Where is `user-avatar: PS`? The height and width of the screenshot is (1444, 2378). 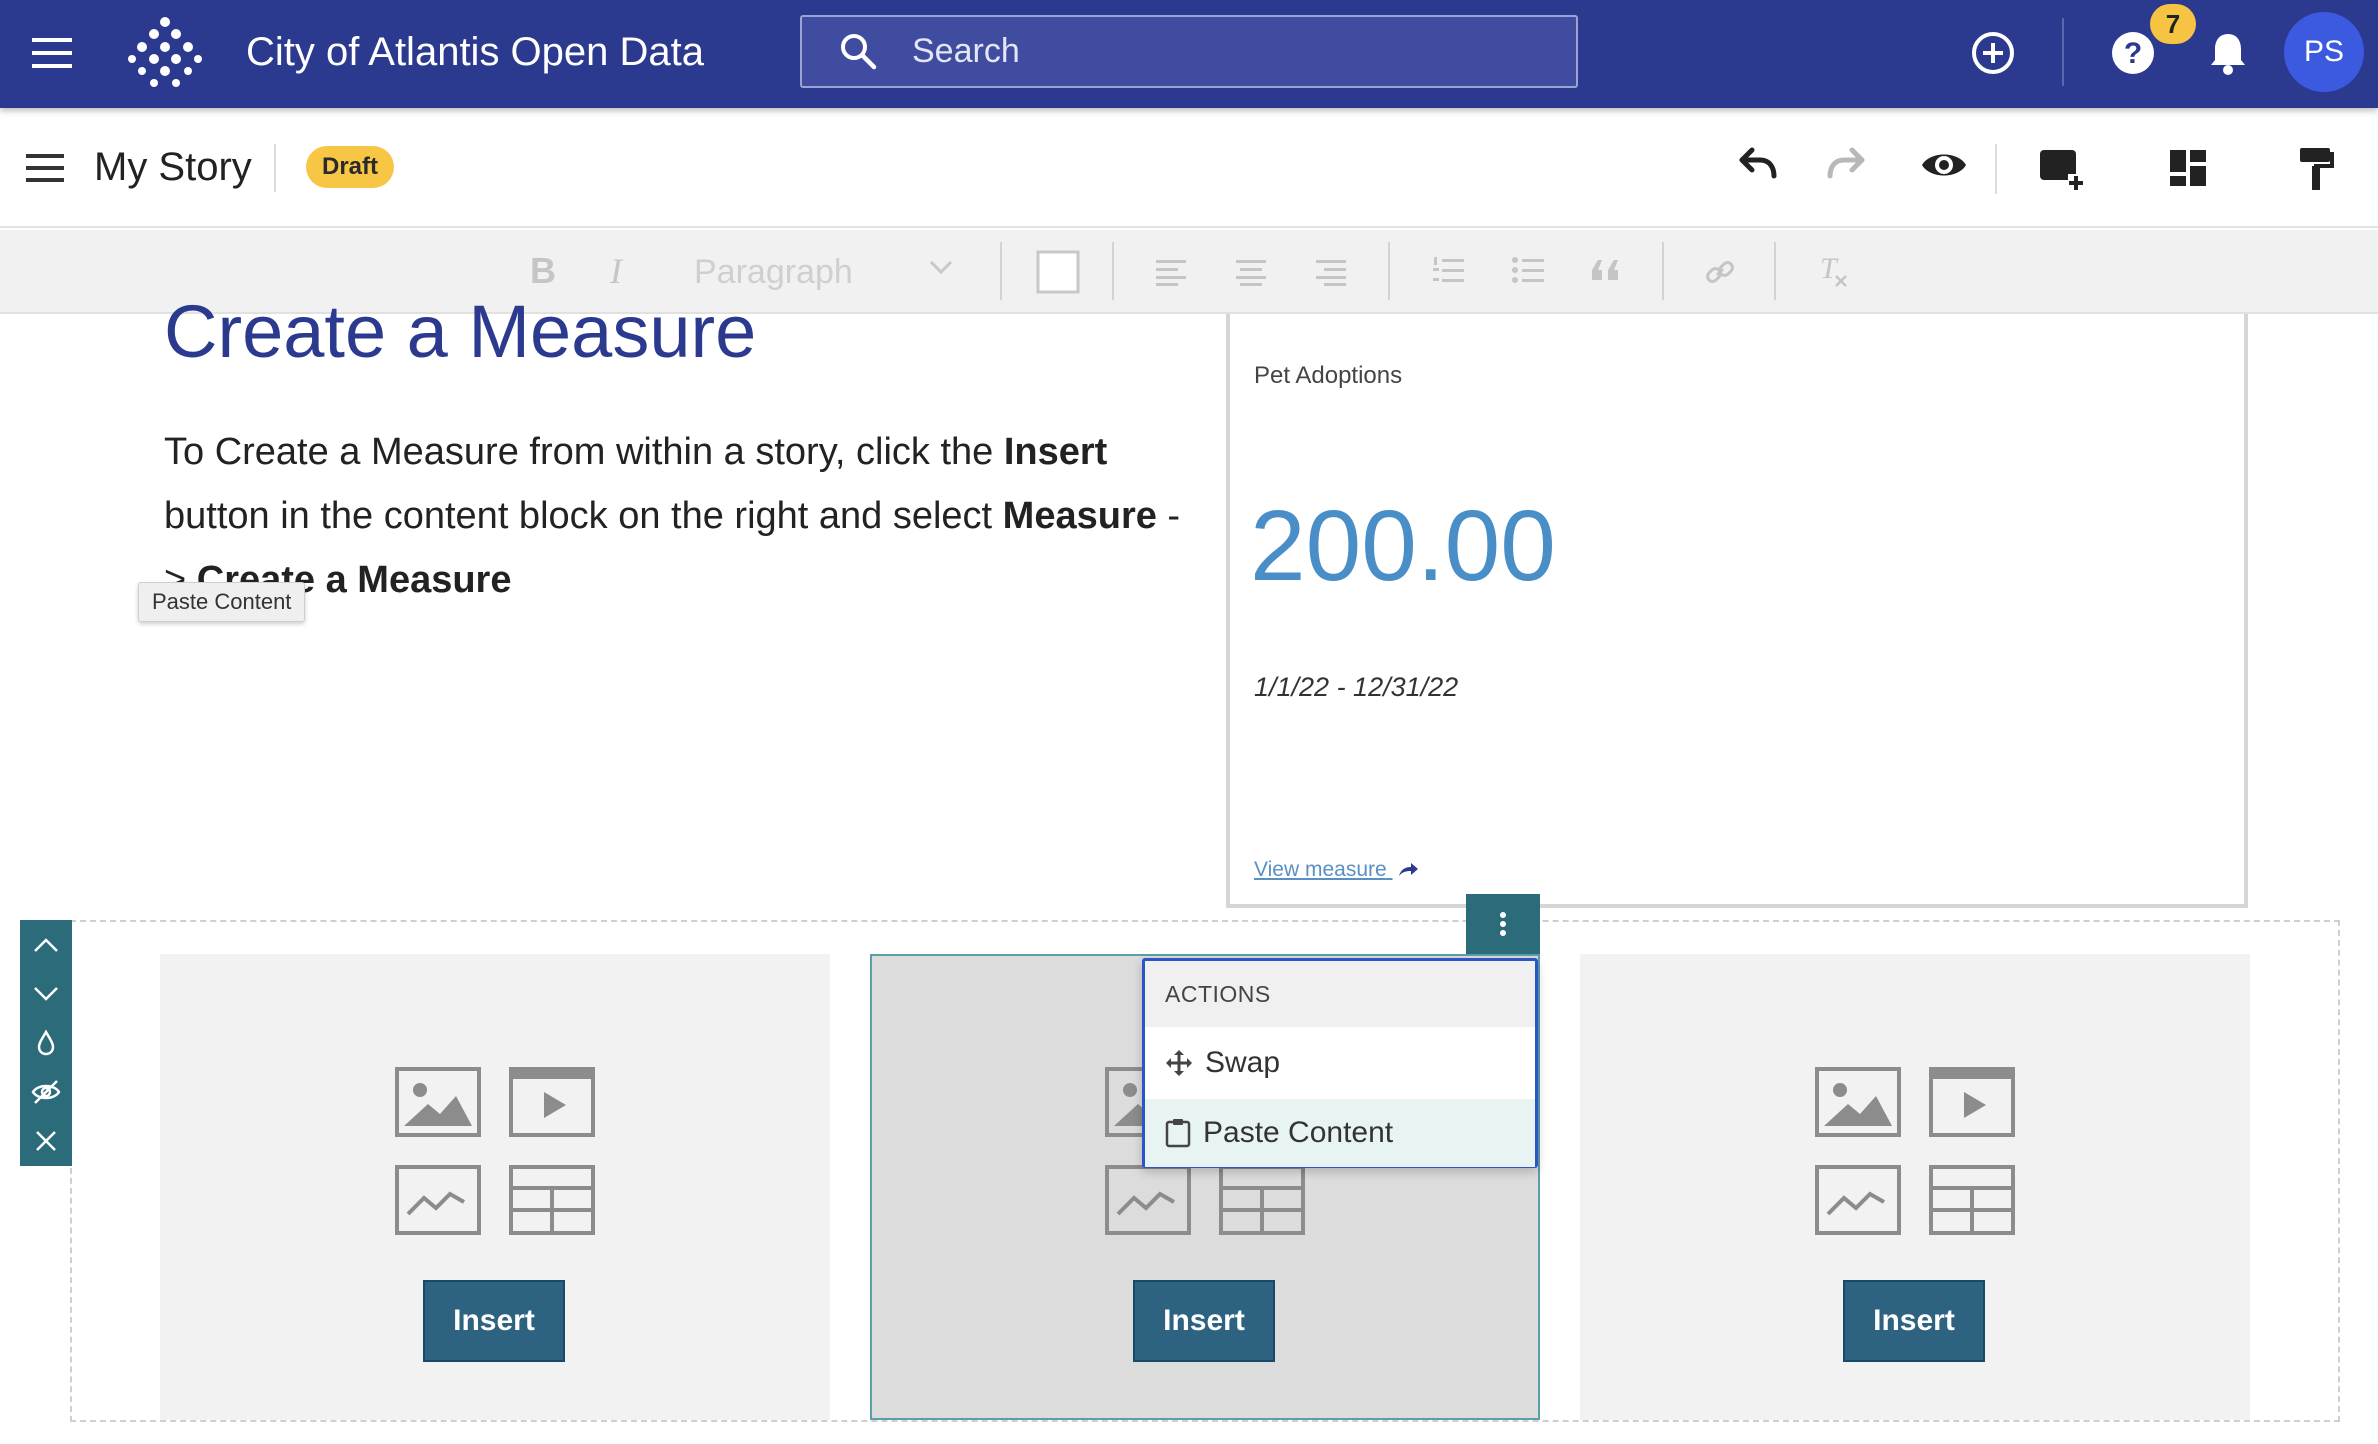
user-avatar: PS is located at coordinates (2324, 52).